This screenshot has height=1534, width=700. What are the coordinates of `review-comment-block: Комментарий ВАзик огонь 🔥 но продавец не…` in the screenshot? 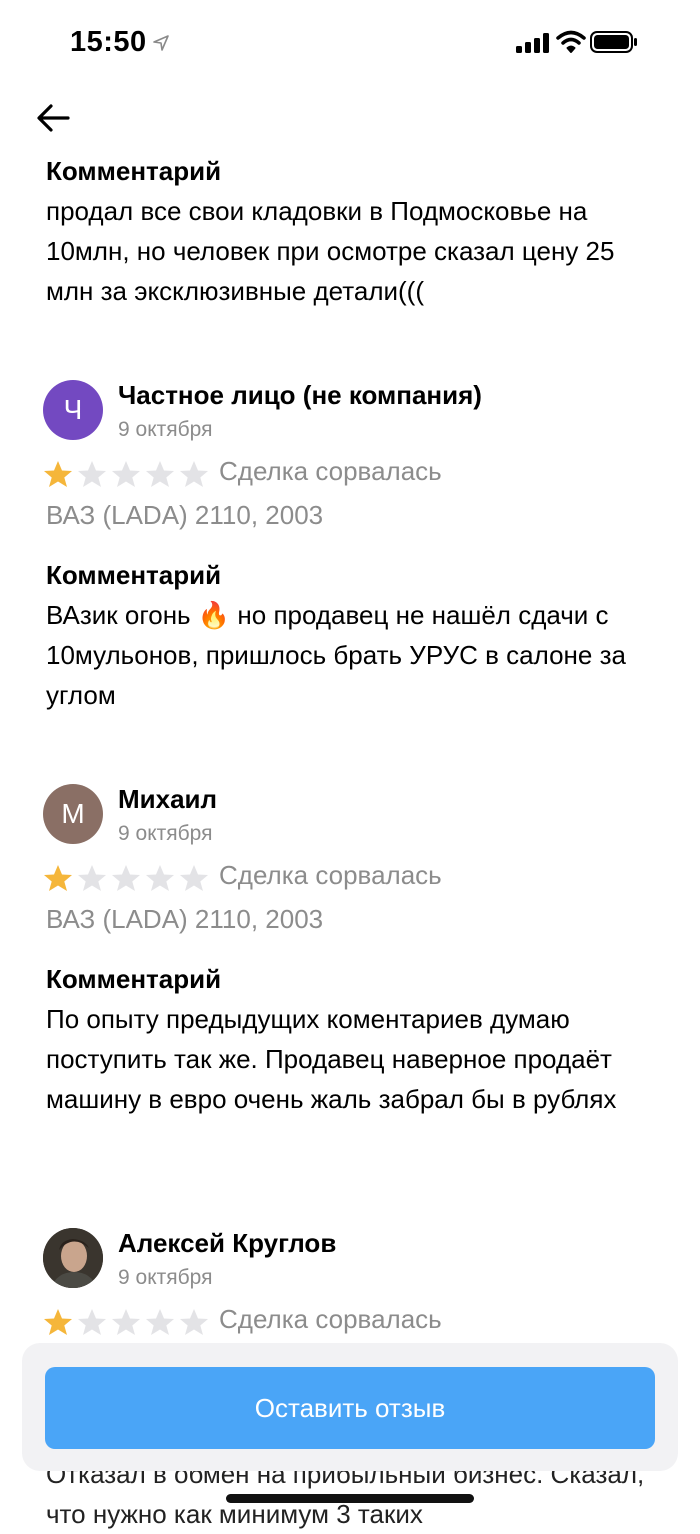 It's located at (351, 637).